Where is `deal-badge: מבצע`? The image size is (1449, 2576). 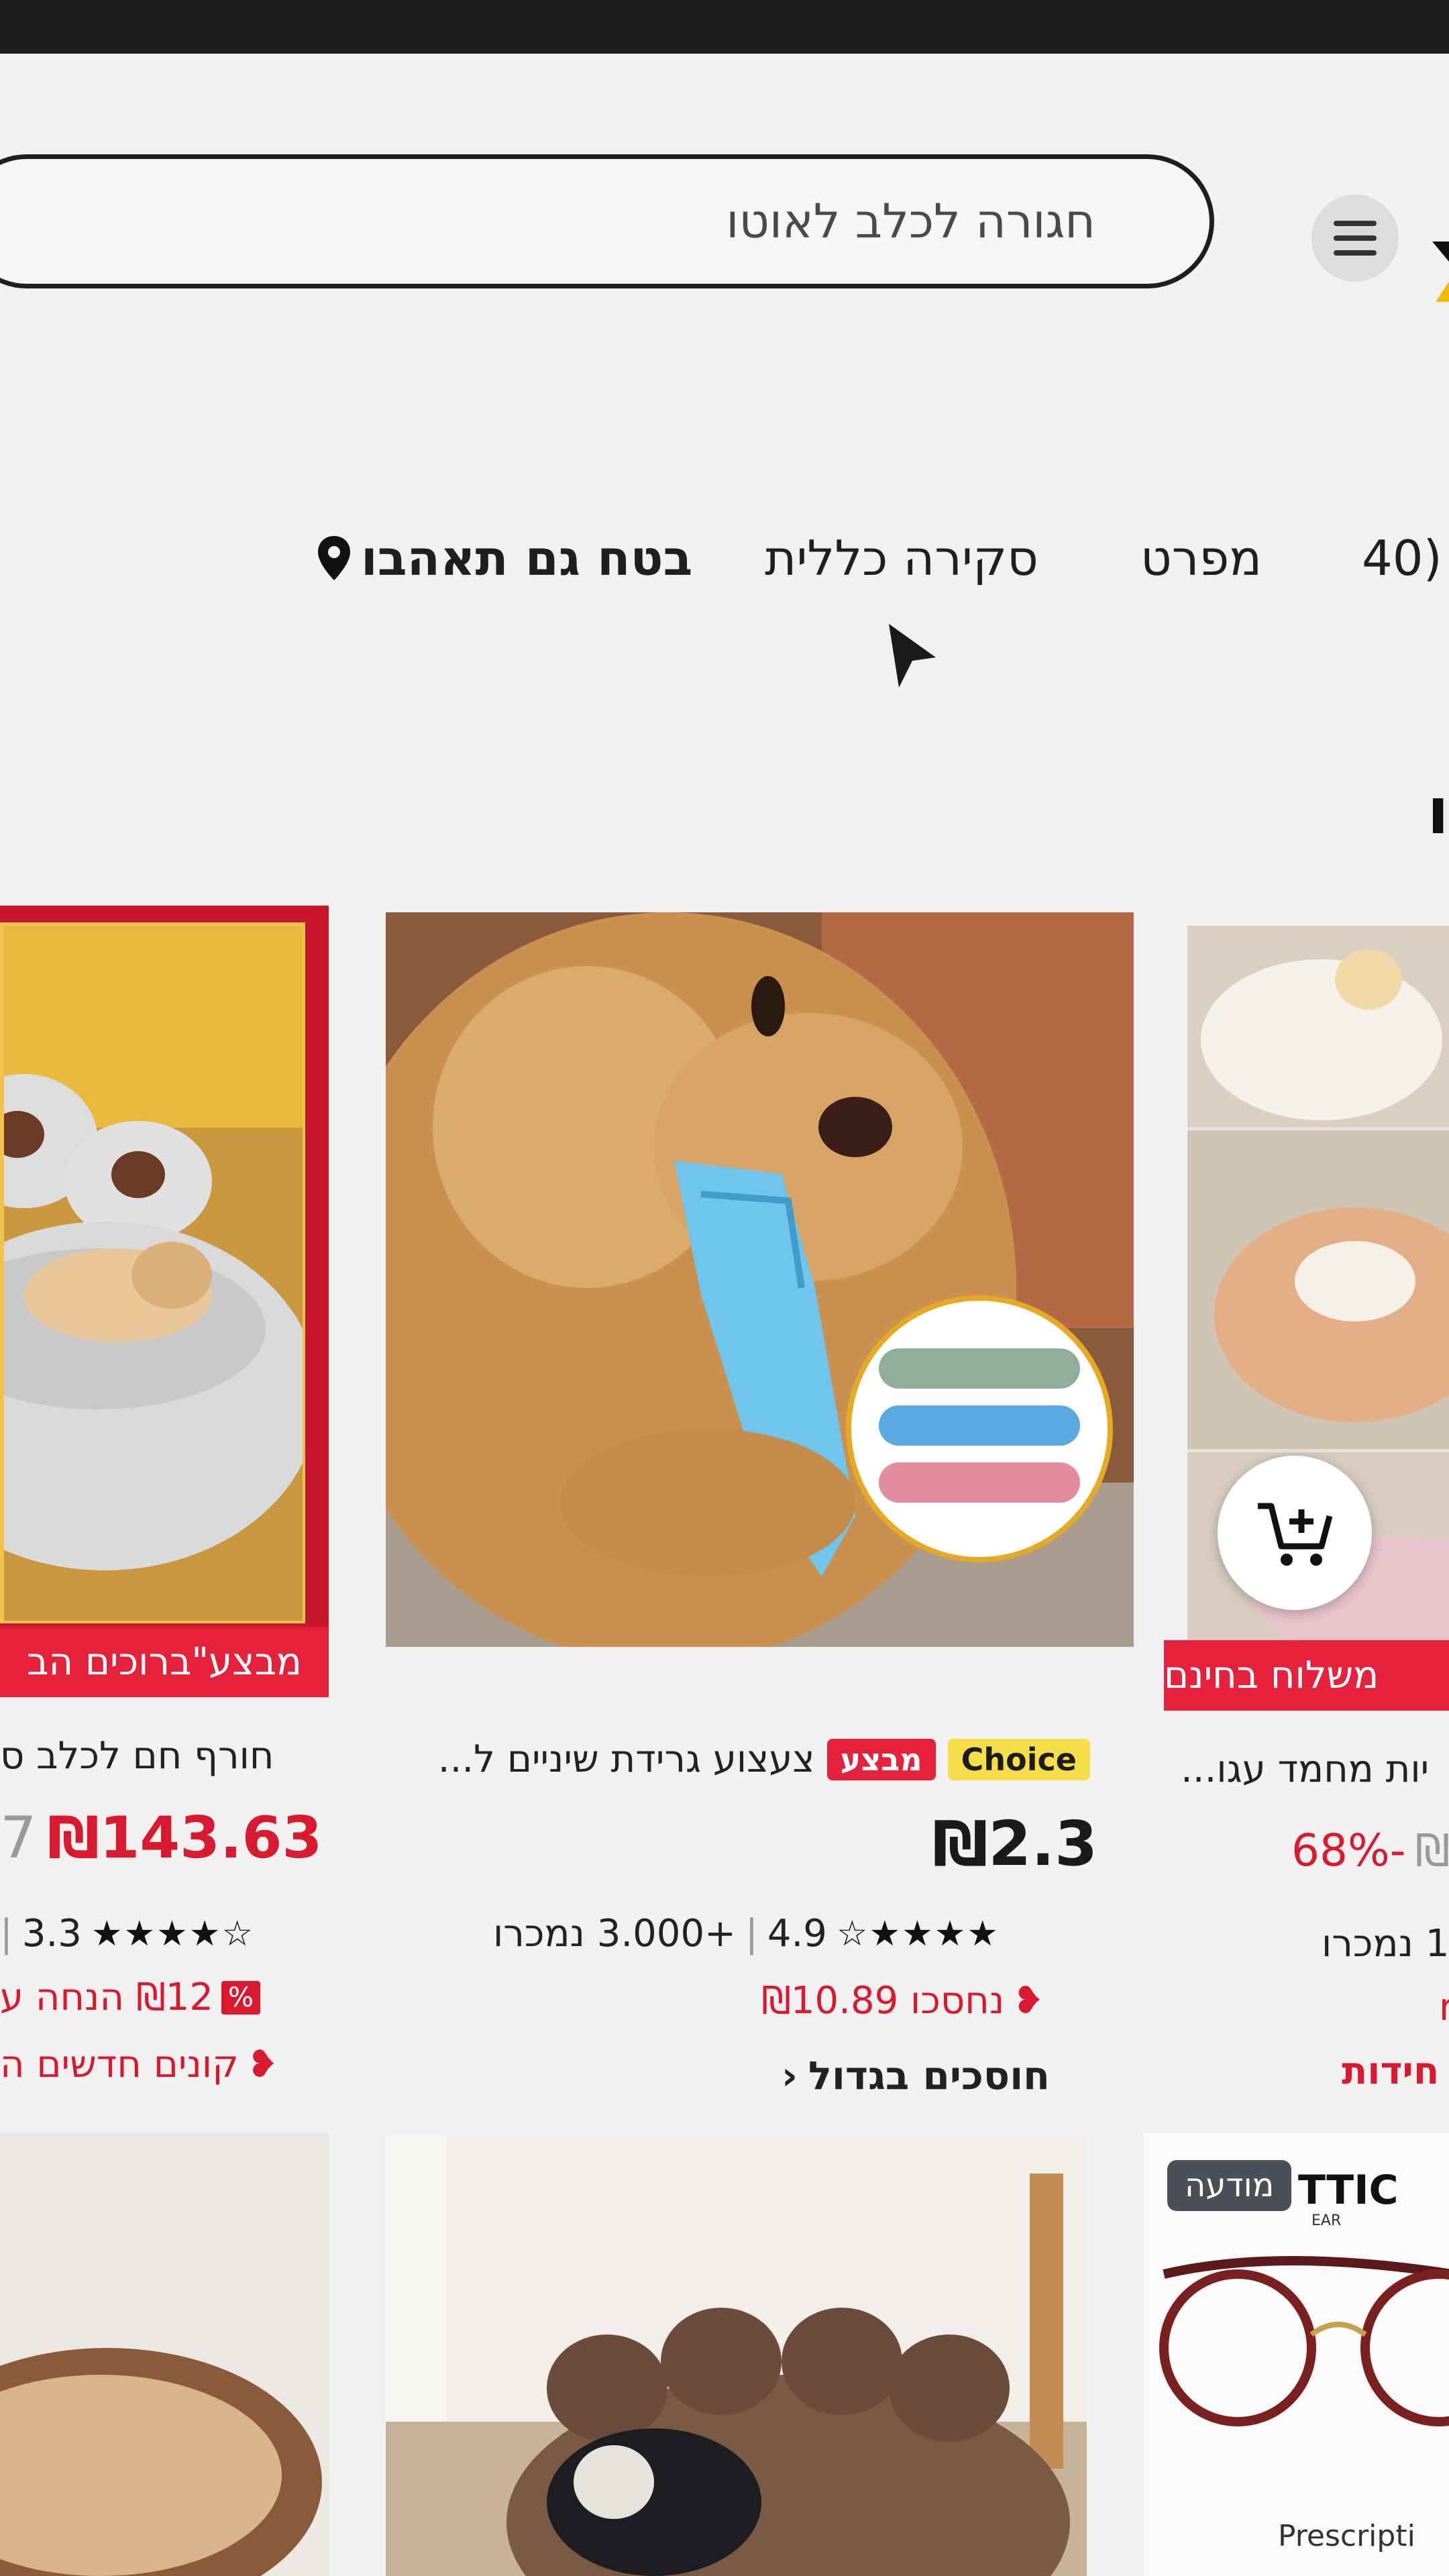
deal-badge: מבצע is located at coordinates (881, 1759).